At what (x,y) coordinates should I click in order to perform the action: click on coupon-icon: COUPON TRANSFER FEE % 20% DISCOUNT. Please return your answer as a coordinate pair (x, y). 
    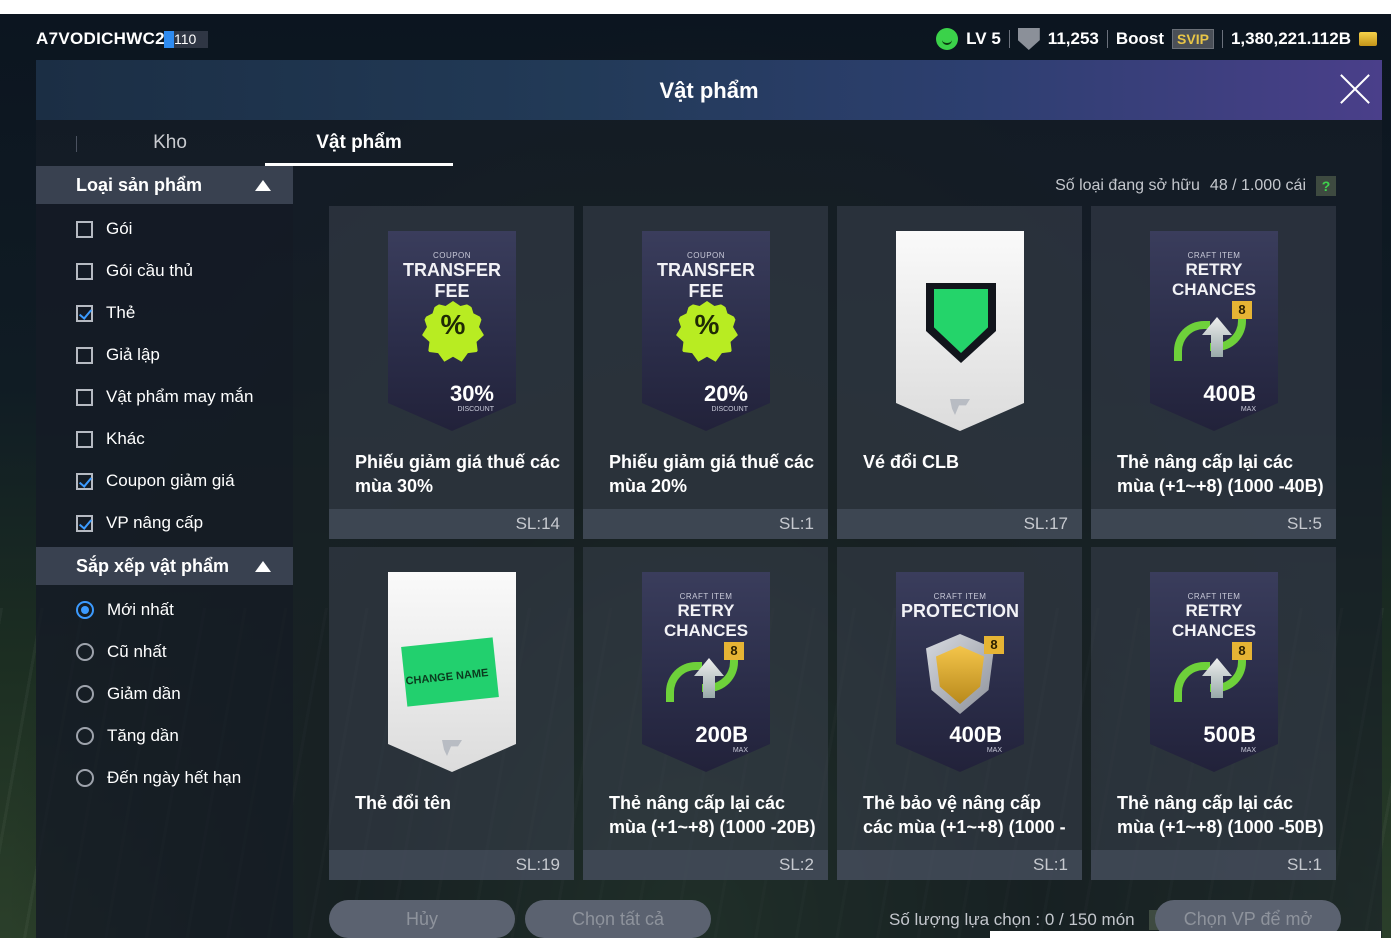
    Looking at the image, I should click on (706, 331).